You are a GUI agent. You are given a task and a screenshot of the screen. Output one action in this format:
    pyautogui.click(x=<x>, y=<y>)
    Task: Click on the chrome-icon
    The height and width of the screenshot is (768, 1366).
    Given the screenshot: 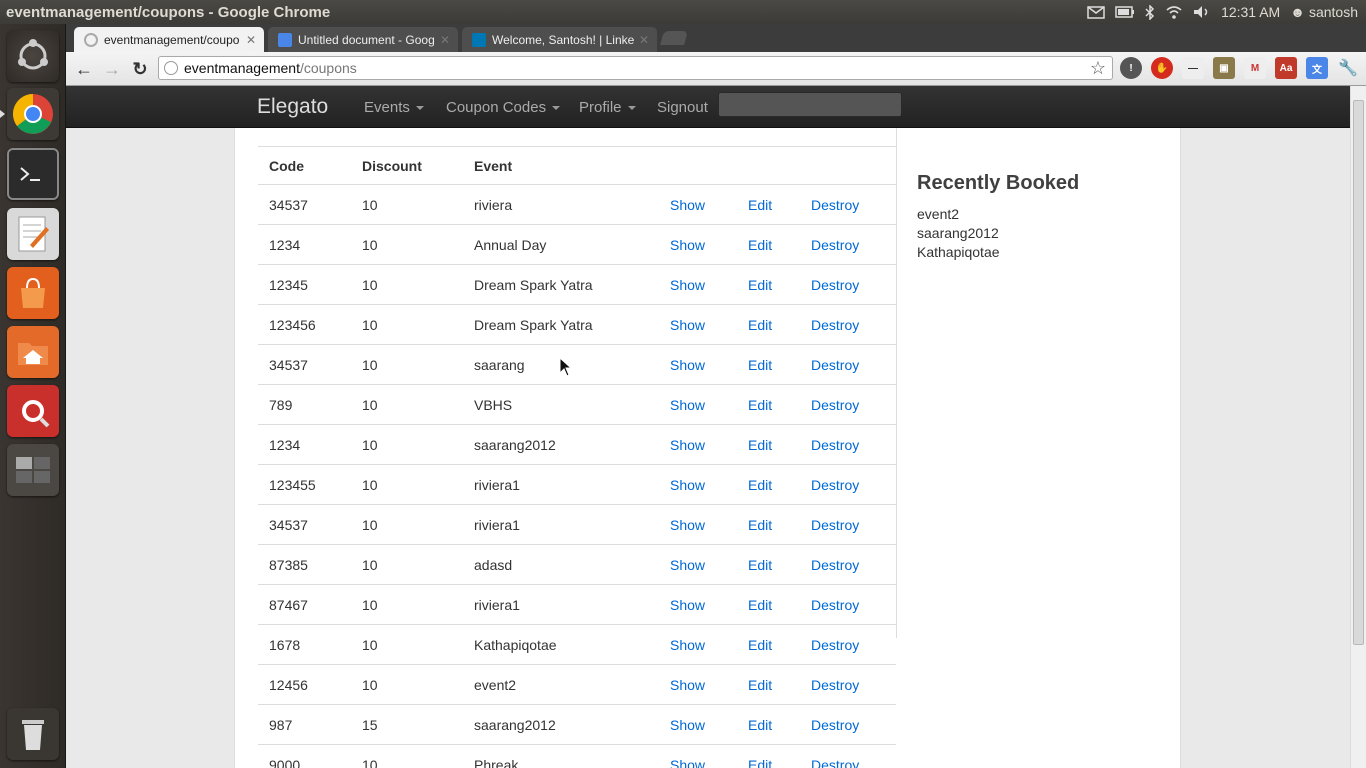 What is the action you would take?
    pyautogui.click(x=29, y=114)
    